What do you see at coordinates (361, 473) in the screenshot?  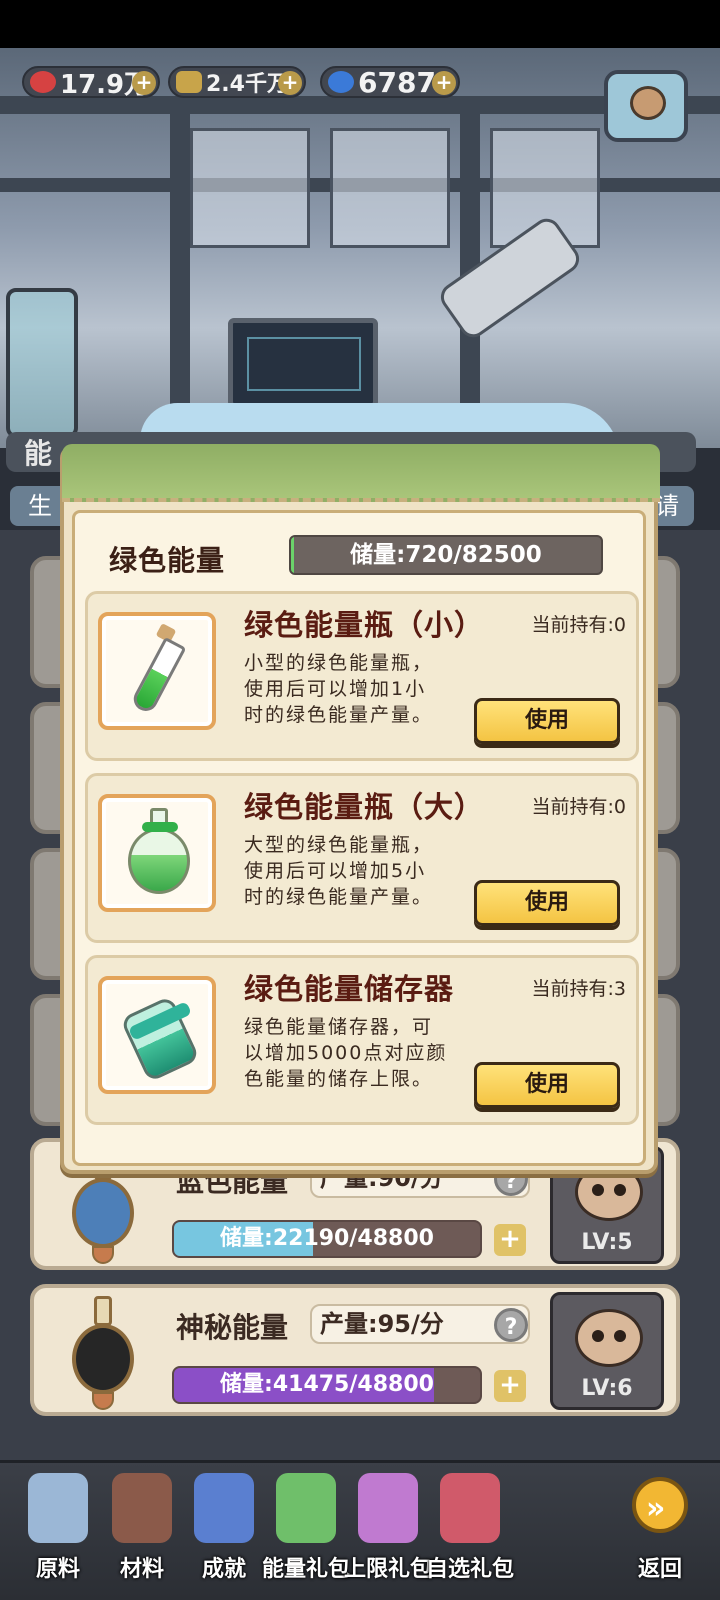 I see `grass-header` at bounding box center [361, 473].